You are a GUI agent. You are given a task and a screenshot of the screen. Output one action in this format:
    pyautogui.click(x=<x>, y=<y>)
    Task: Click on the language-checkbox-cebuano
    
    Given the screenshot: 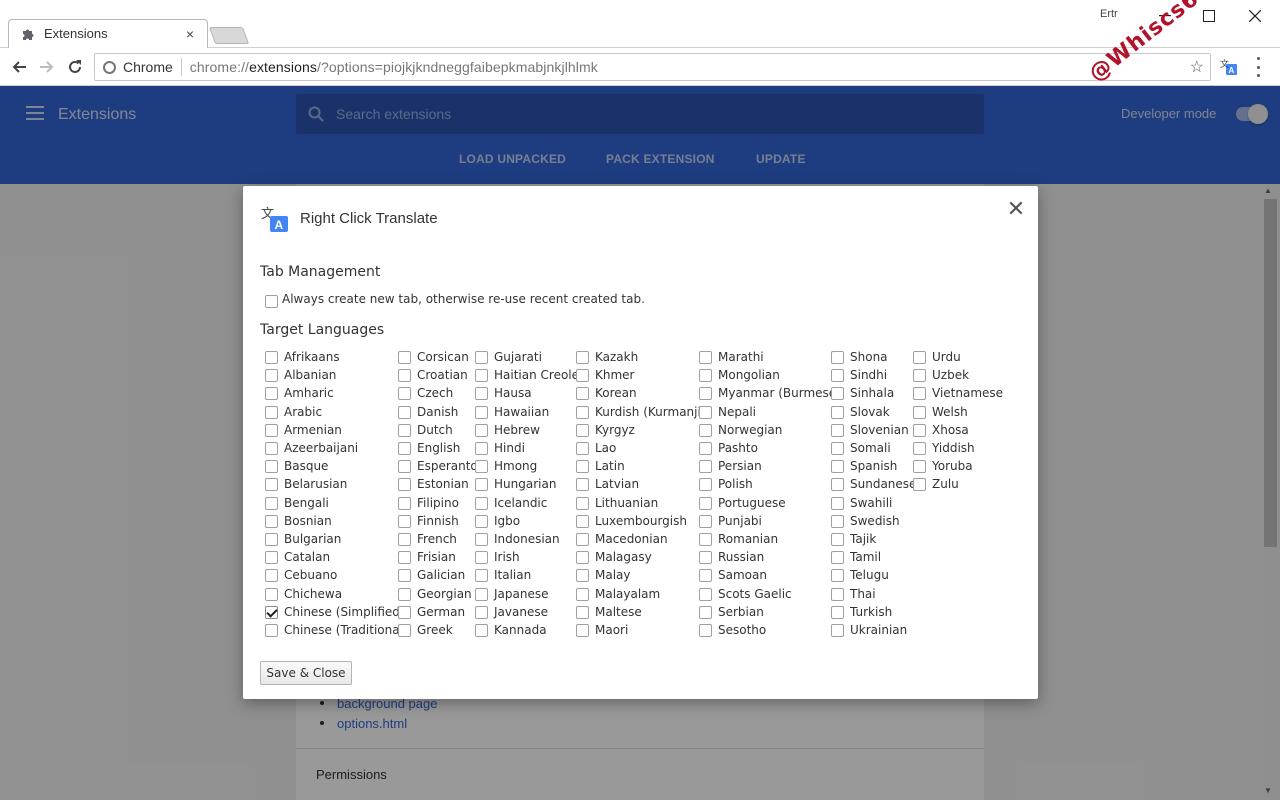 What is the action you would take?
    pyautogui.click(x=271, y=575)
    